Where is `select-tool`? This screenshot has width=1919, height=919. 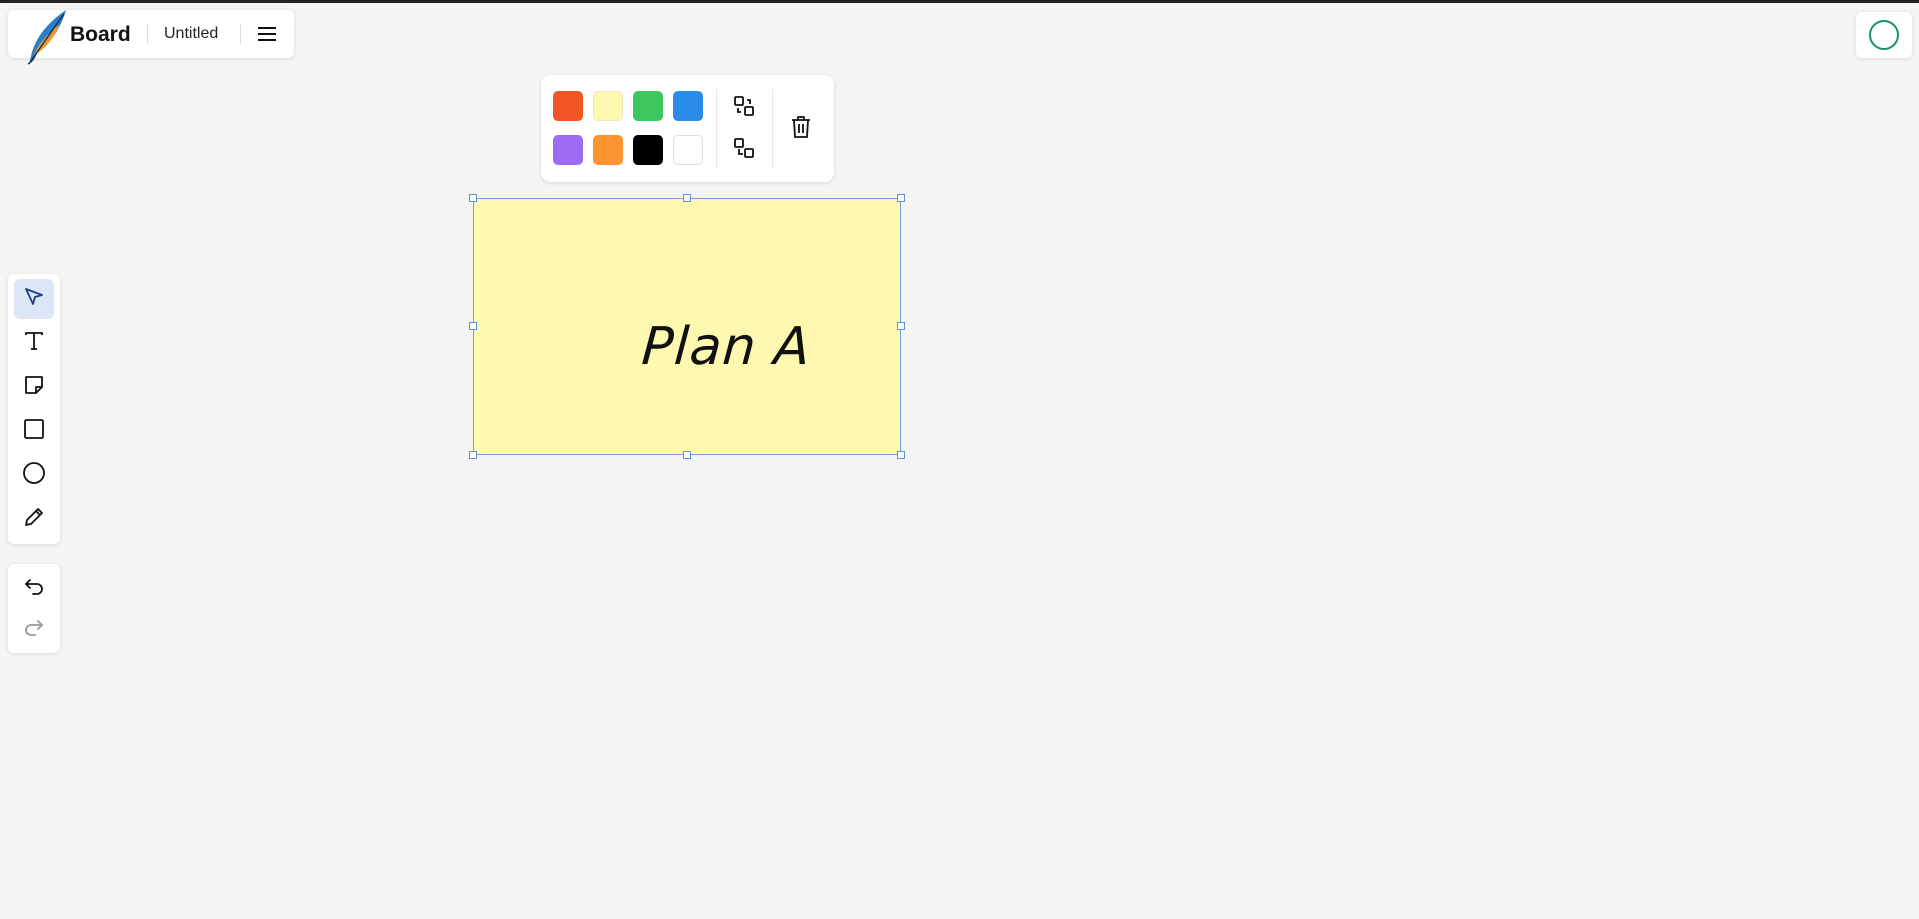 select-tool is located at coordinates (34, 299).